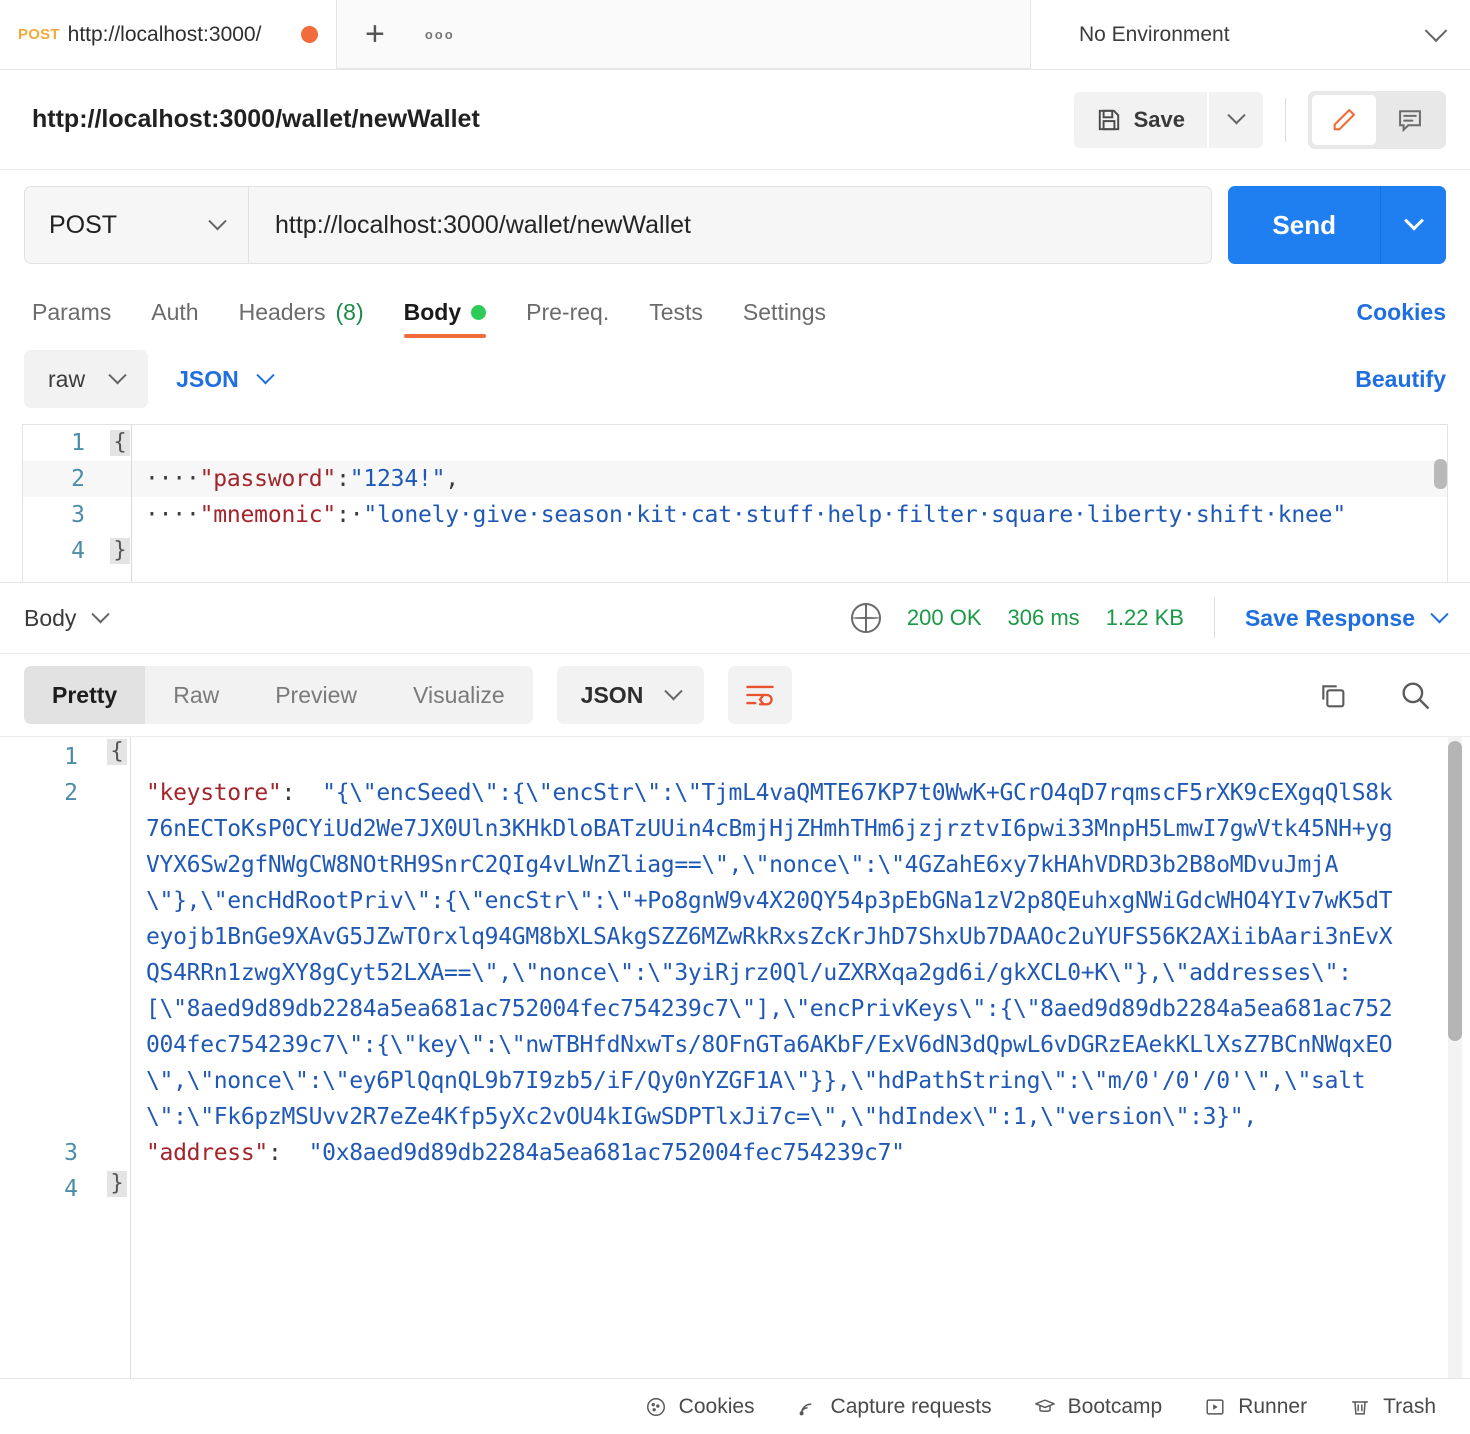 Image resolution: width=1470 pixels, height=1434 pixels. I want to click on json-key: "password", so click(268, 479).